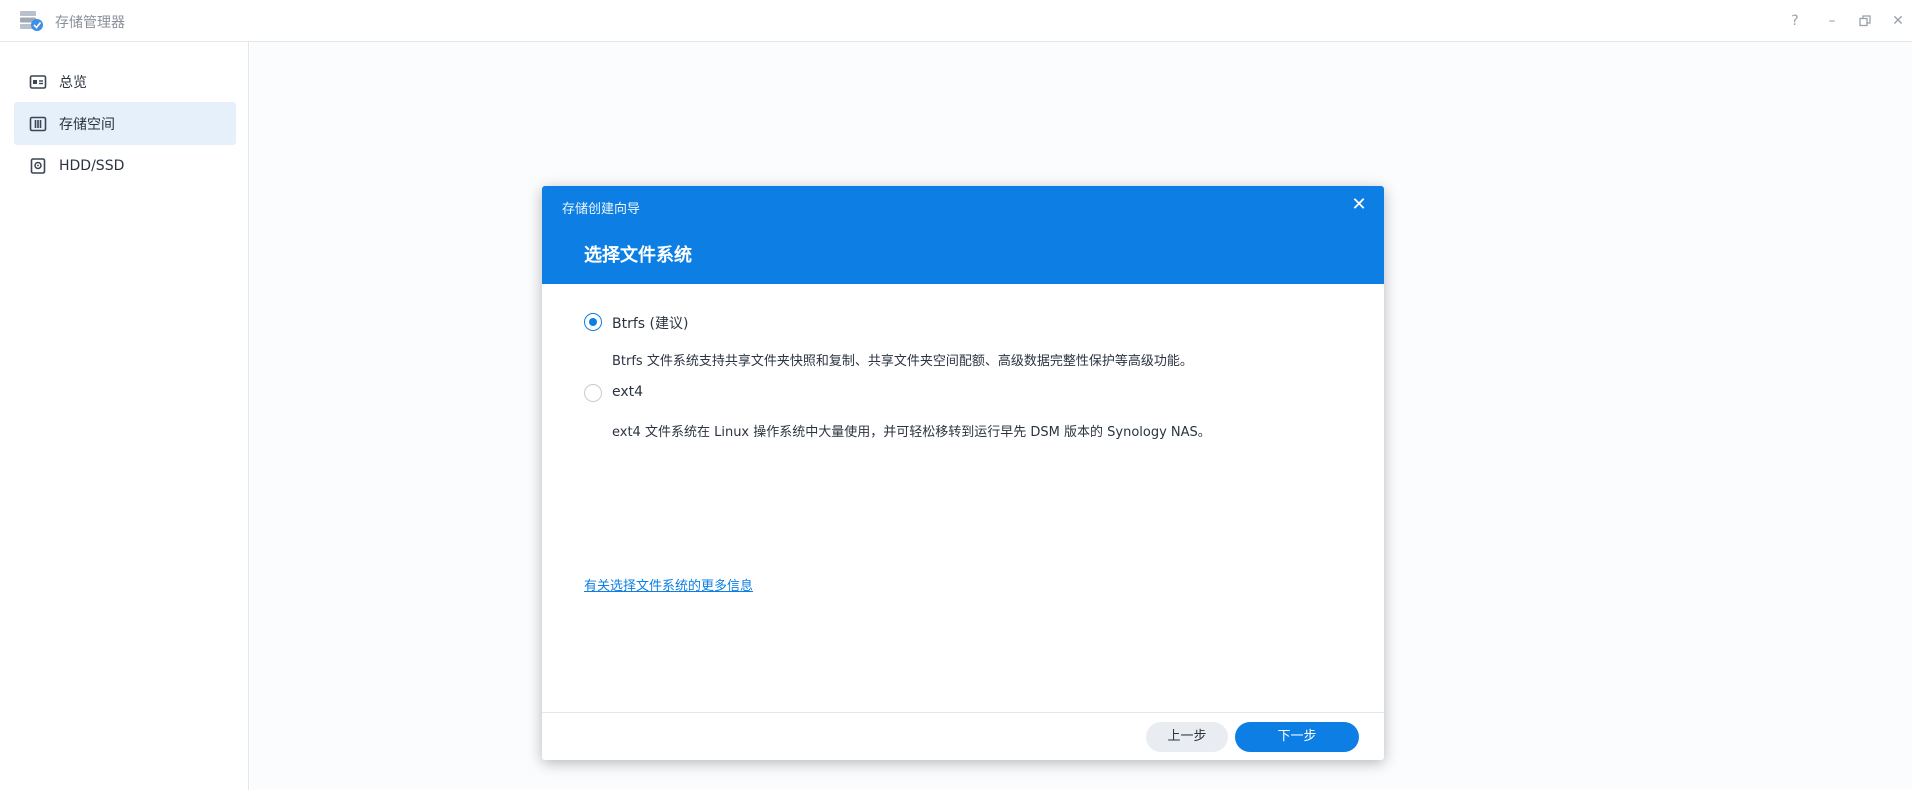 The width and height of the screenshot is (1912, 790). I want to click on window-title: 存储管理器, so click(90, 23).